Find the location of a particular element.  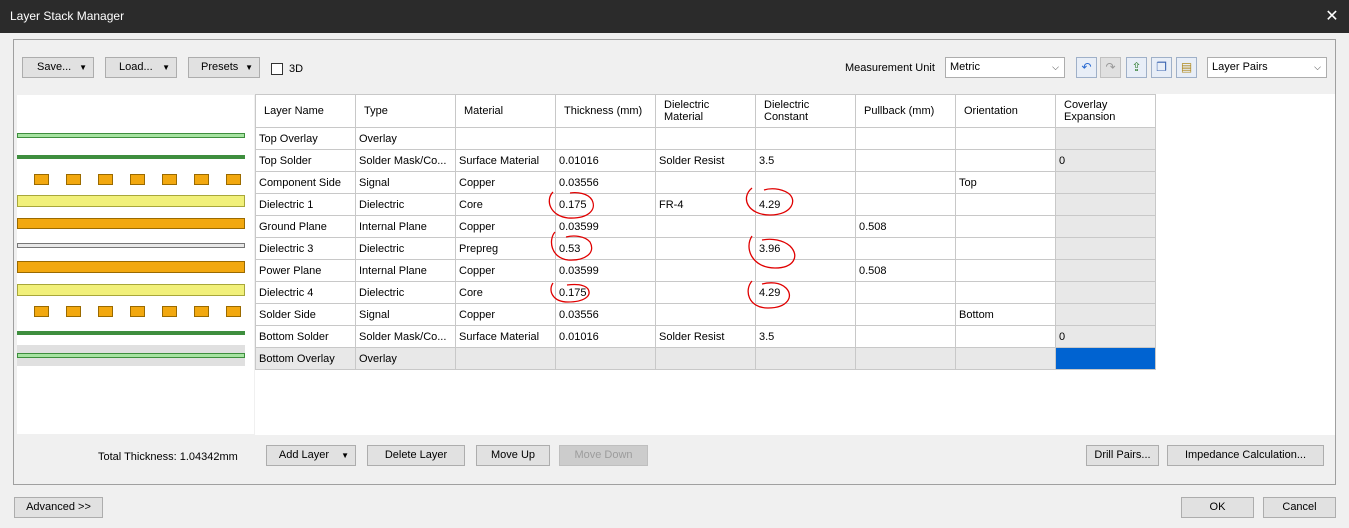

table-cell: 0.508 is located at coordinates (905, 270).